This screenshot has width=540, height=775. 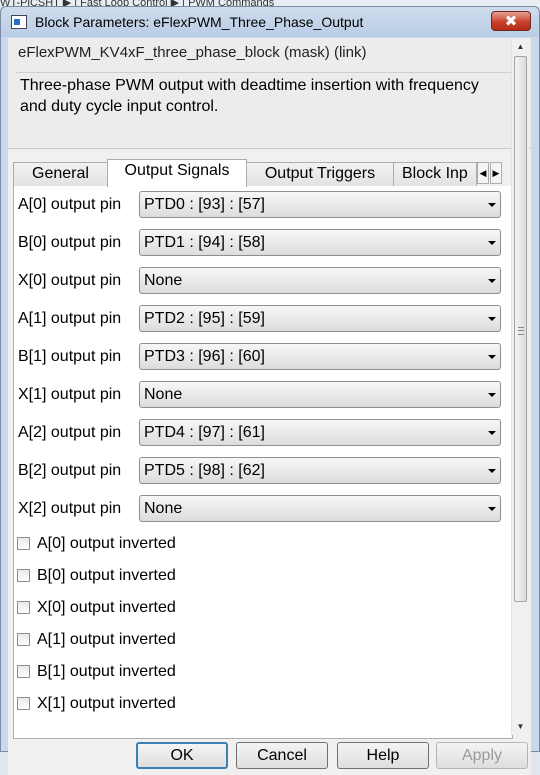 I want to click on checkbox-label: B[0] output inverted, so click(x=106, y=575).